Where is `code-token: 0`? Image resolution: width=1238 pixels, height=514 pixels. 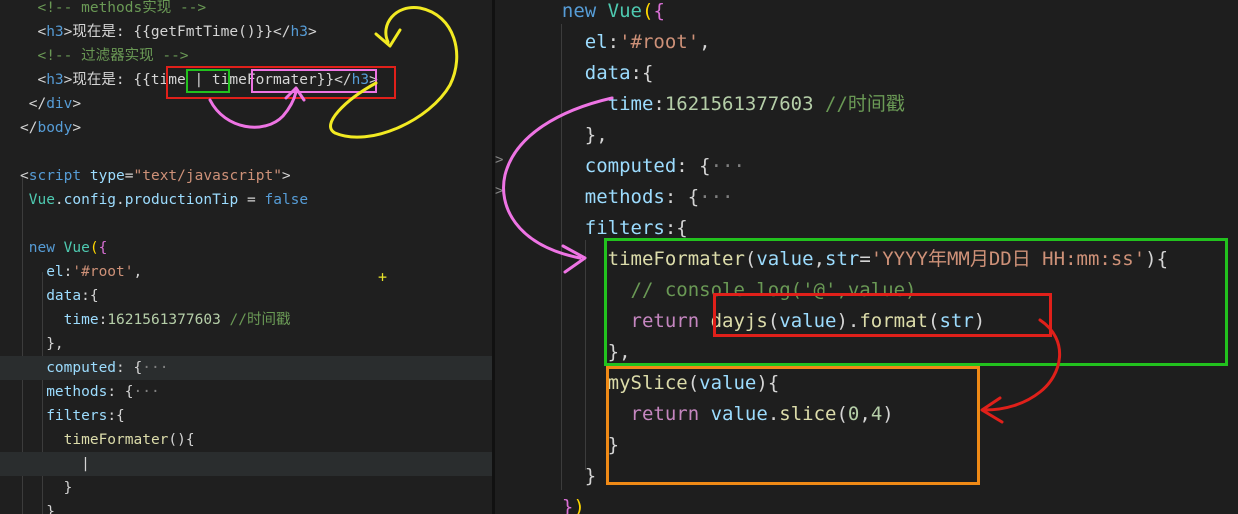
code-token: 0 is located at coordinates (853, 414).